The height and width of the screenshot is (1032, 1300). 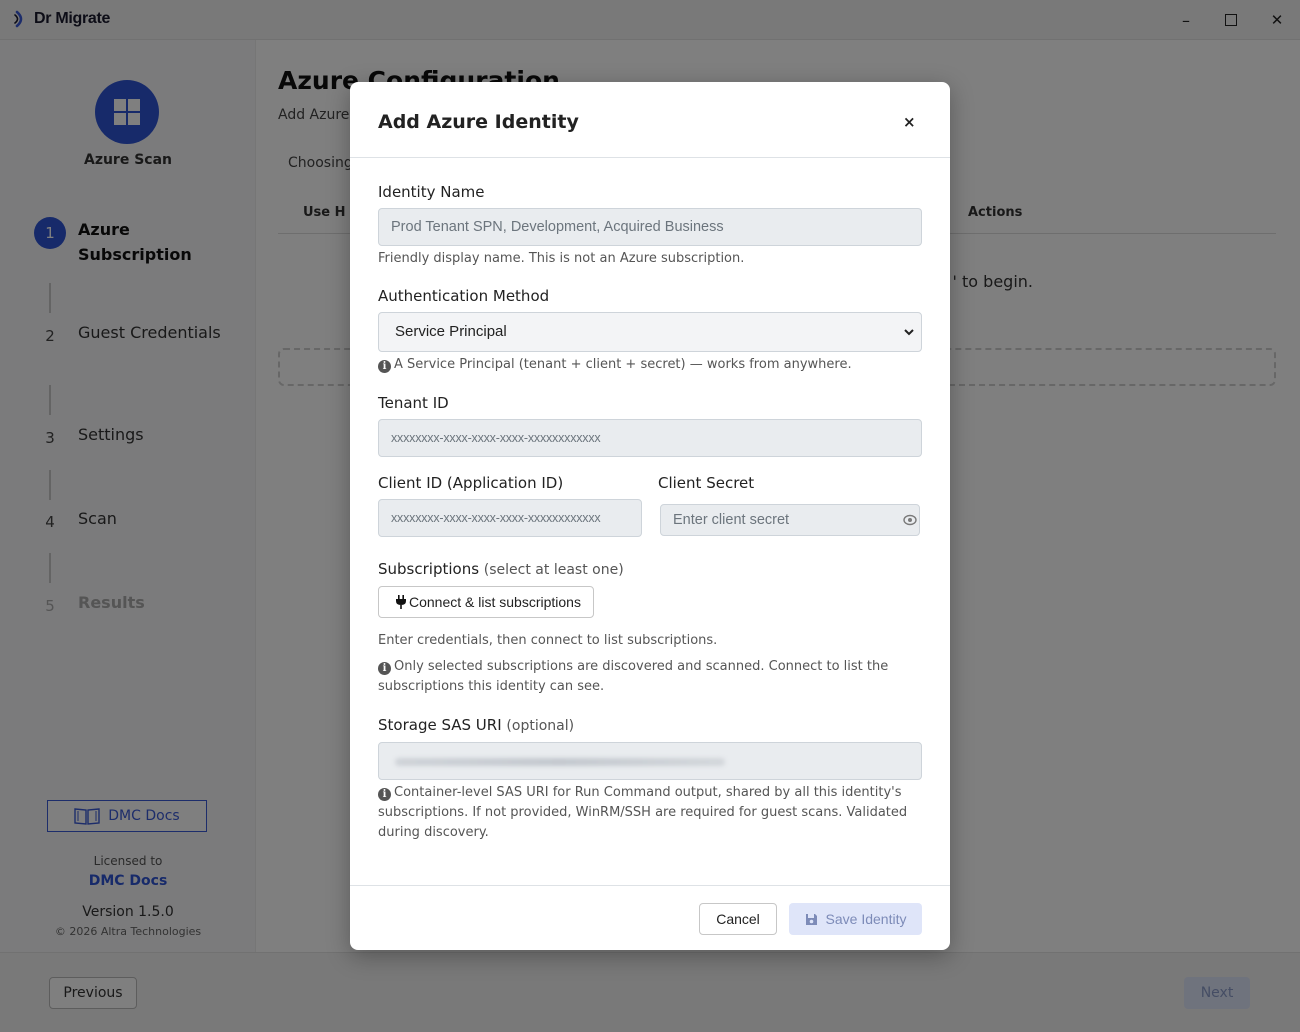 What do you see at coordinates (731, 520) in the screenshot?
I see `client-secret-placeholder: Enter client secret` at bounding box center [731, 520].